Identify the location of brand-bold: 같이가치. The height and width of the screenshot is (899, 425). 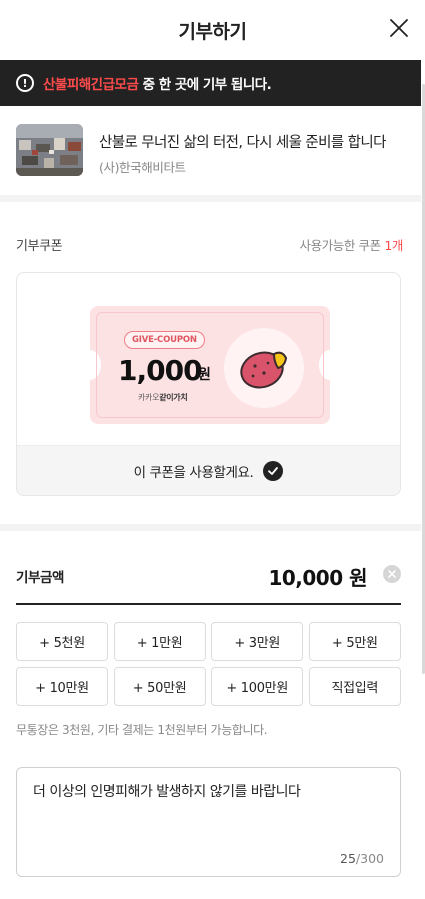
(173, 397).